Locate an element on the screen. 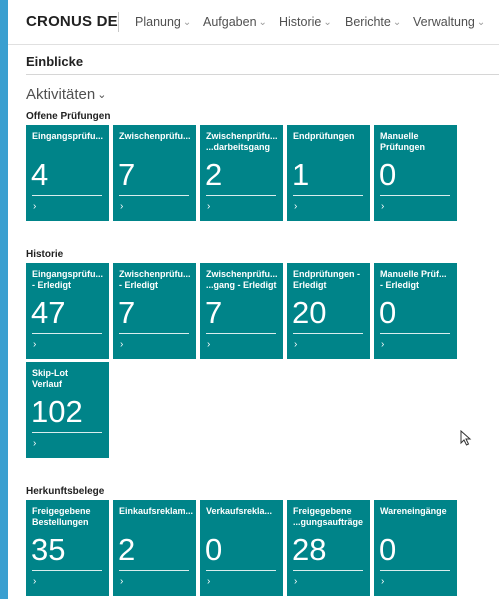 This screenshot has height=599, width=499. tile-value: 20 is located at coordinates (309, 312).